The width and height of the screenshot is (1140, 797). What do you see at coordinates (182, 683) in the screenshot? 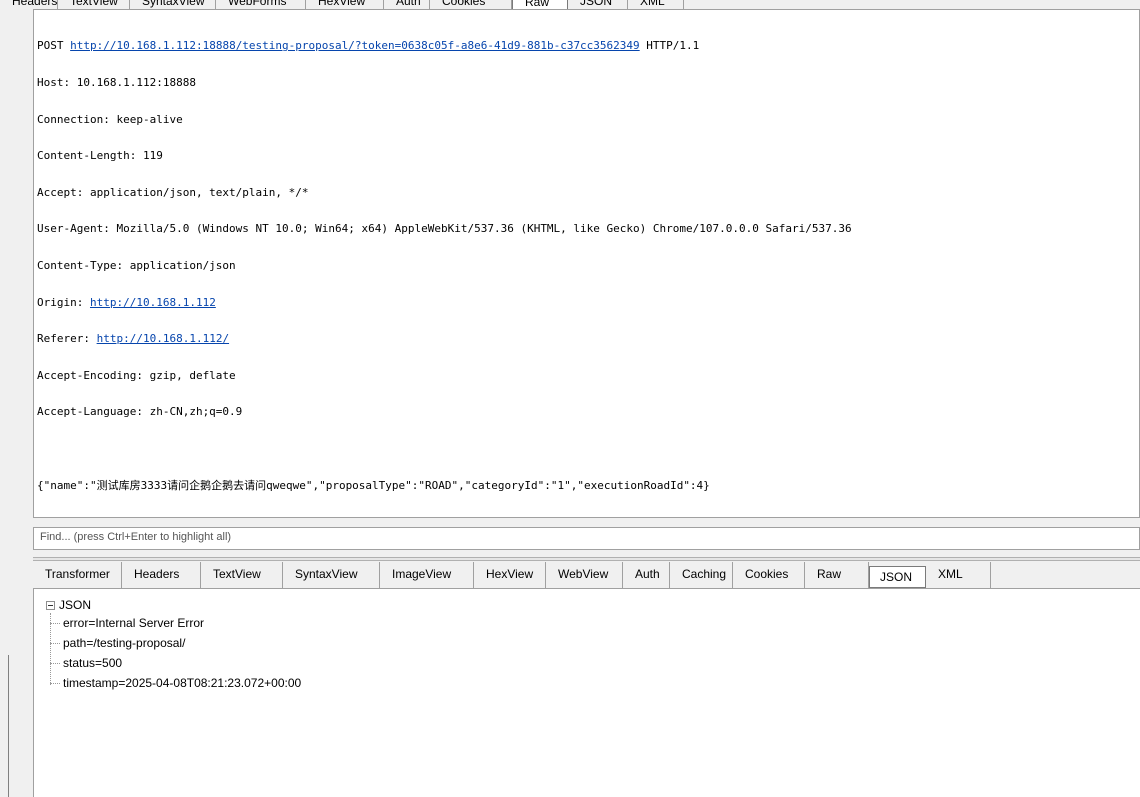
I see `tree-node-label: timestamp=2025-04-08T08:21:23.072+00:00` at bounding box center [182, 683].